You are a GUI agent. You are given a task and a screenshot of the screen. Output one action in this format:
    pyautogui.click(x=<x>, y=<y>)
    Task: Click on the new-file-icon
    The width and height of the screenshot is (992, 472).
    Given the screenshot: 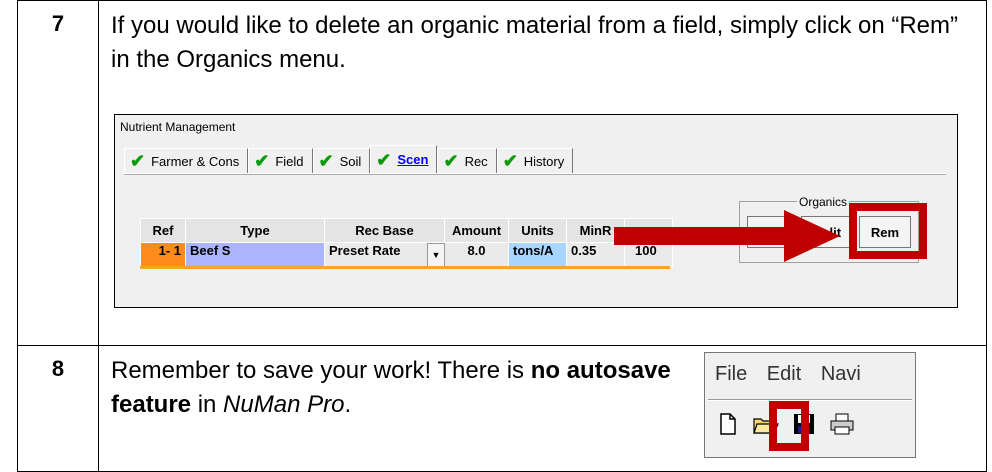 What is the action you would take?
    pyautogui.click(x=728, y=424)
    